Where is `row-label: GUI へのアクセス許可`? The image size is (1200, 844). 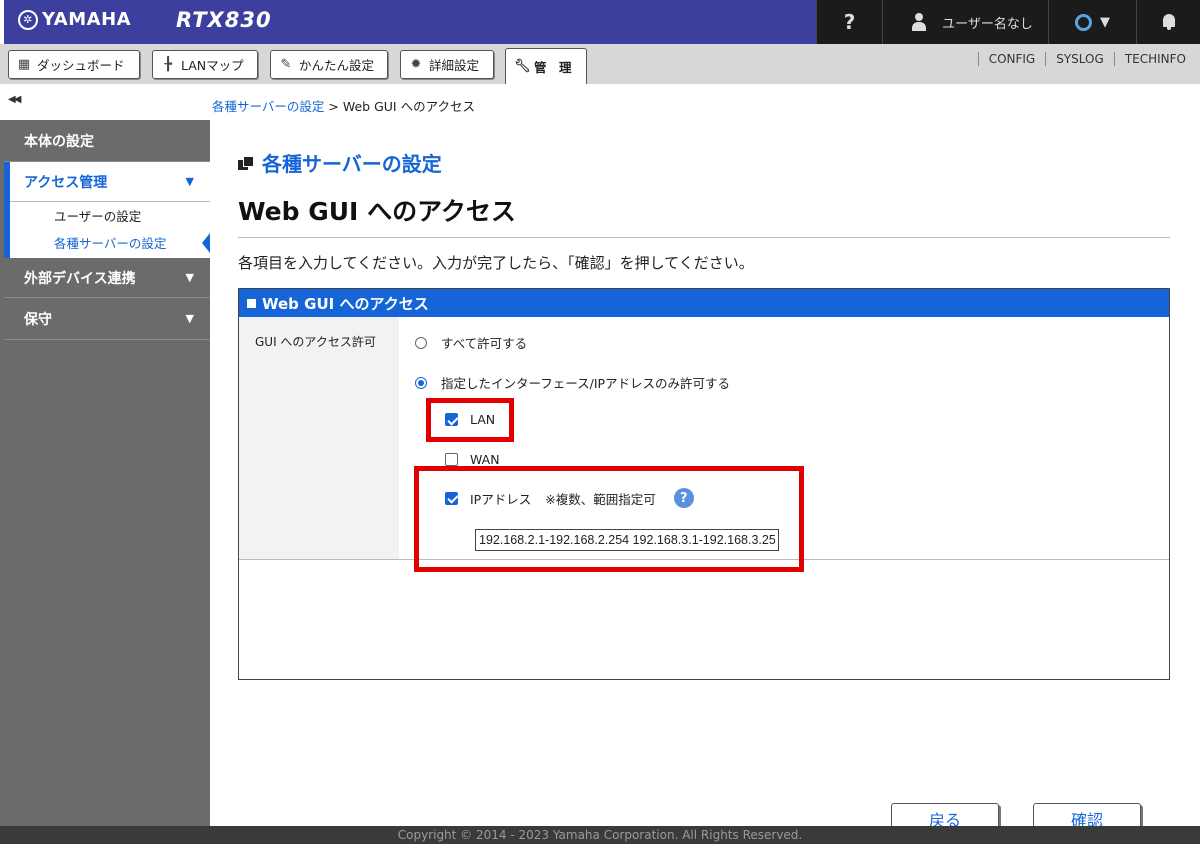 row-label: GUI へのアクセス許可 is located at coordinates (319, 438).